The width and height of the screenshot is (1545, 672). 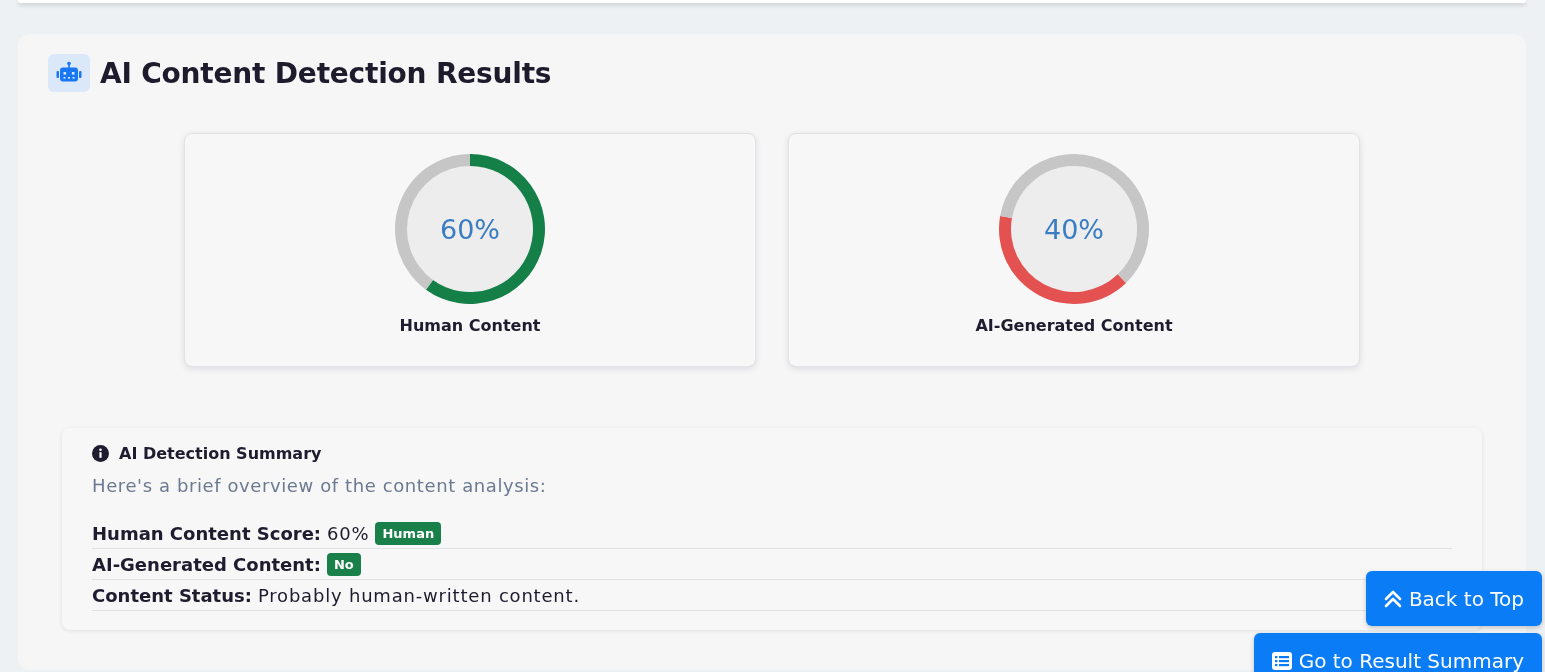 What do you see at coordinates (343, 564) in the screenshot?
I see `status-badge: No` at bounding box center [343, 564].